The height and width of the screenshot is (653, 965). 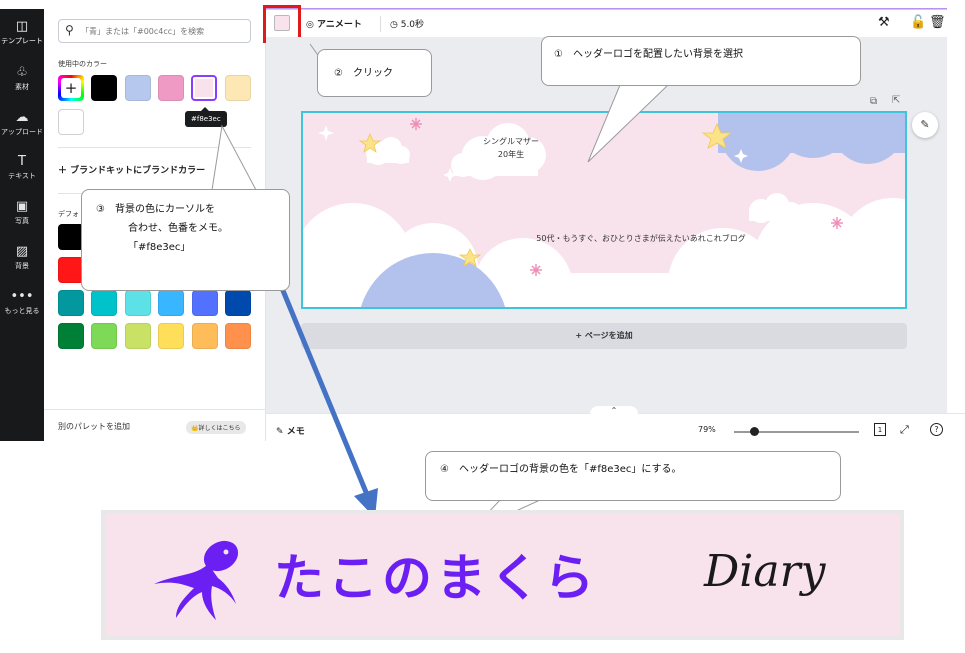 What do you see at coordinates (633, 476) in the screenshot?
I see `callout-step-4: ④ ヘッダーロゴの背景の色を「#f8e3ec」にする。` at bounding box center [633, 476].